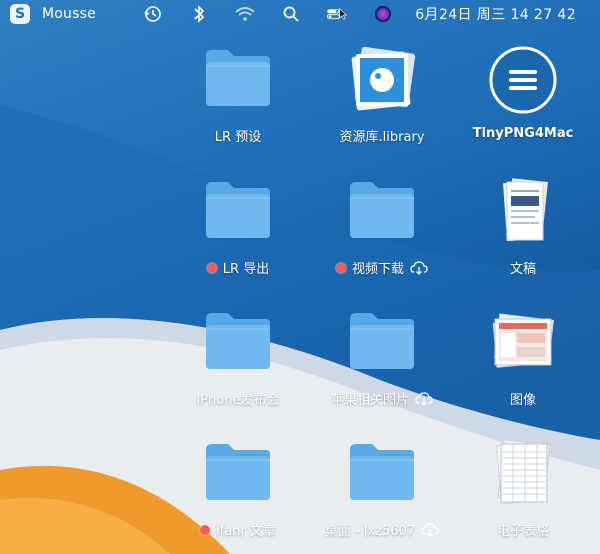  I want to click on desktop-item-label: 资源库.library, so click(382, 137).